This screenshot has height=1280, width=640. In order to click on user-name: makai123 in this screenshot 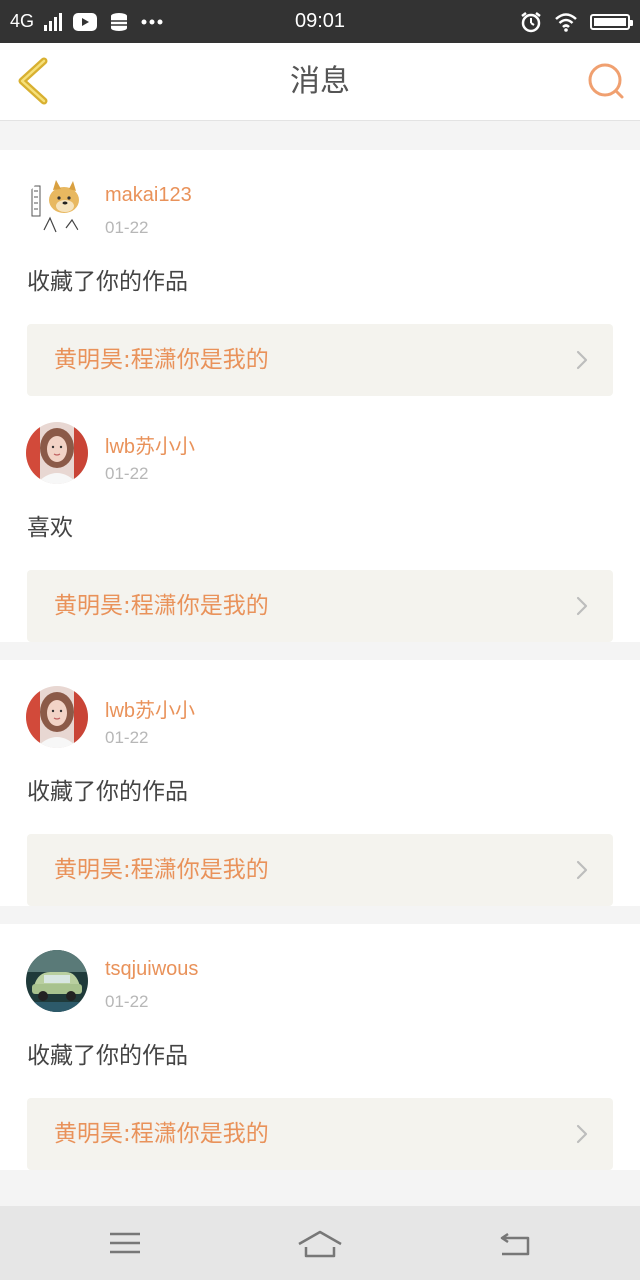, I will do `click(148, 195)`.